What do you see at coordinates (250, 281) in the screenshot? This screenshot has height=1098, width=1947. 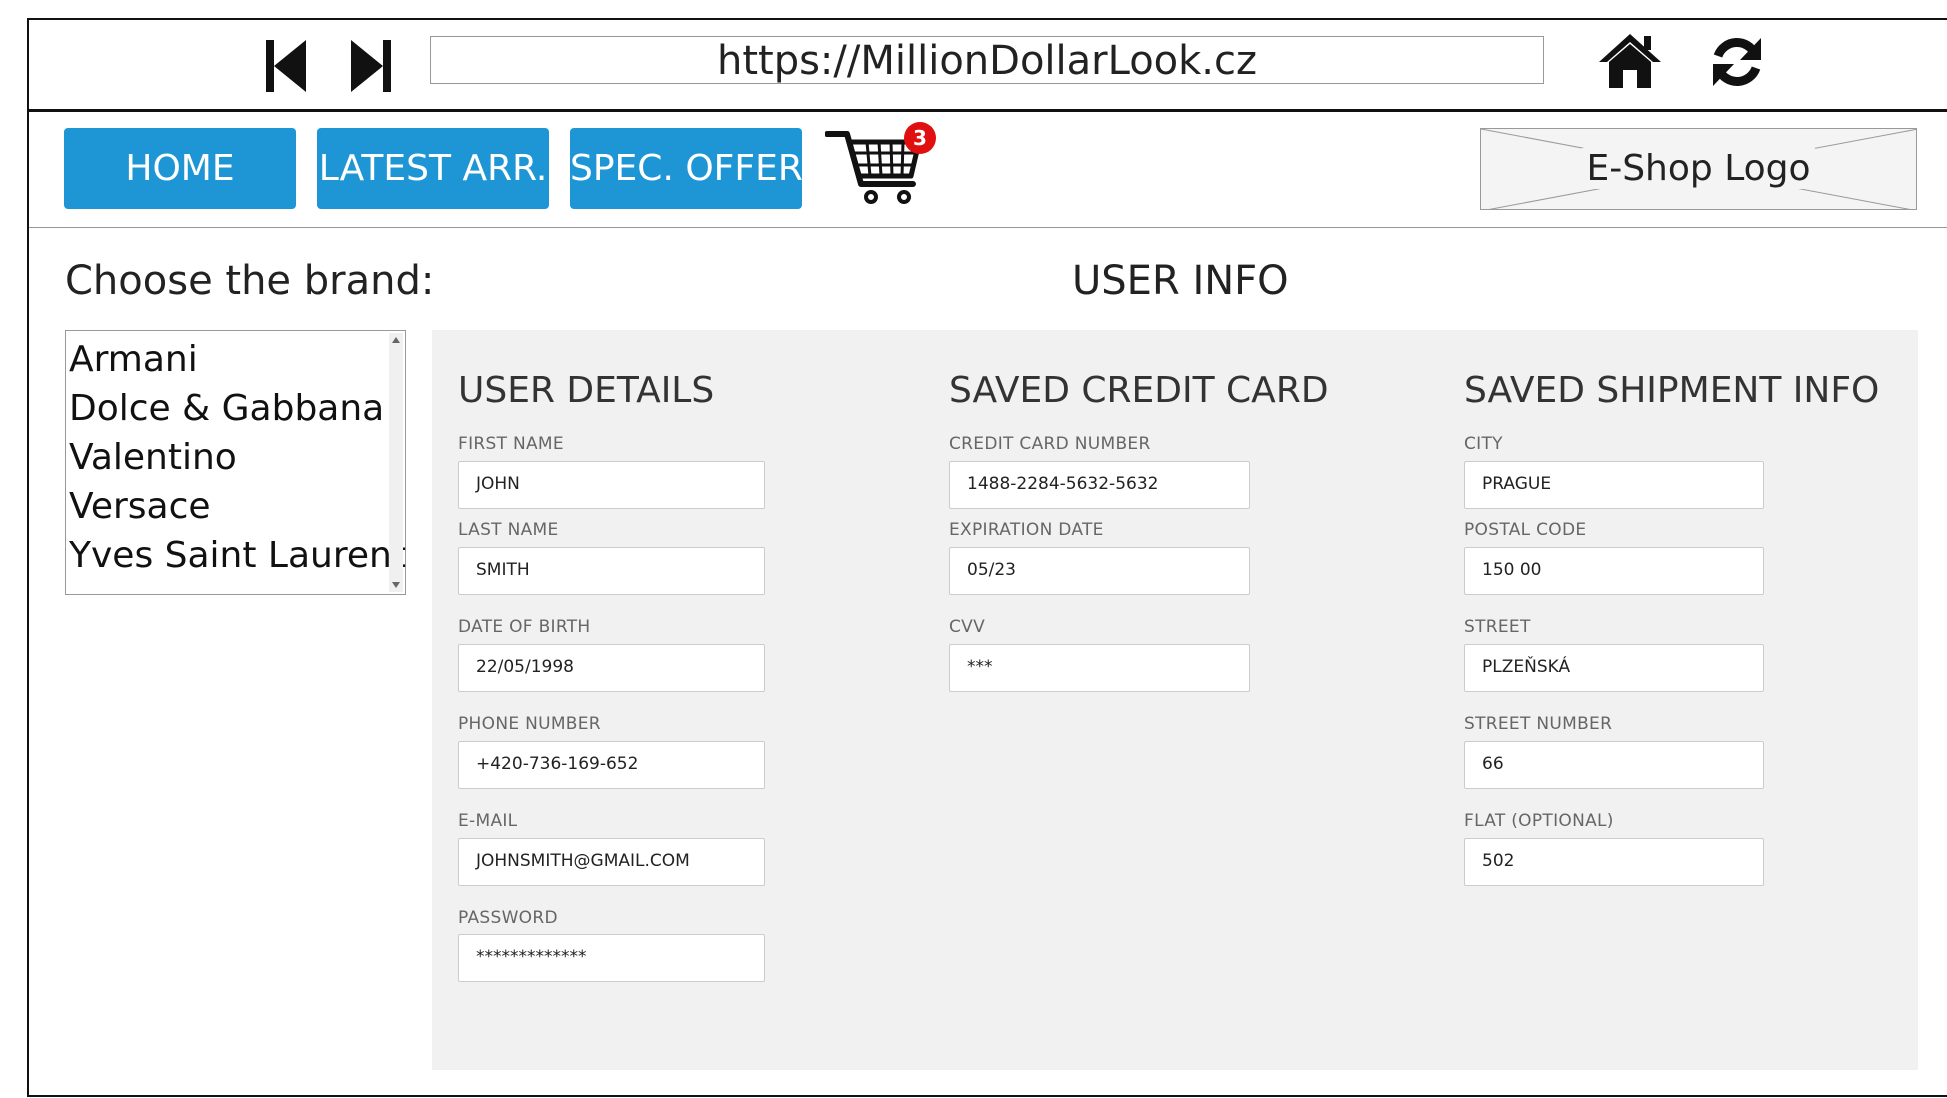 I see `brand-chooser-title: Choose the brand:` at bounding box center [250, 281].